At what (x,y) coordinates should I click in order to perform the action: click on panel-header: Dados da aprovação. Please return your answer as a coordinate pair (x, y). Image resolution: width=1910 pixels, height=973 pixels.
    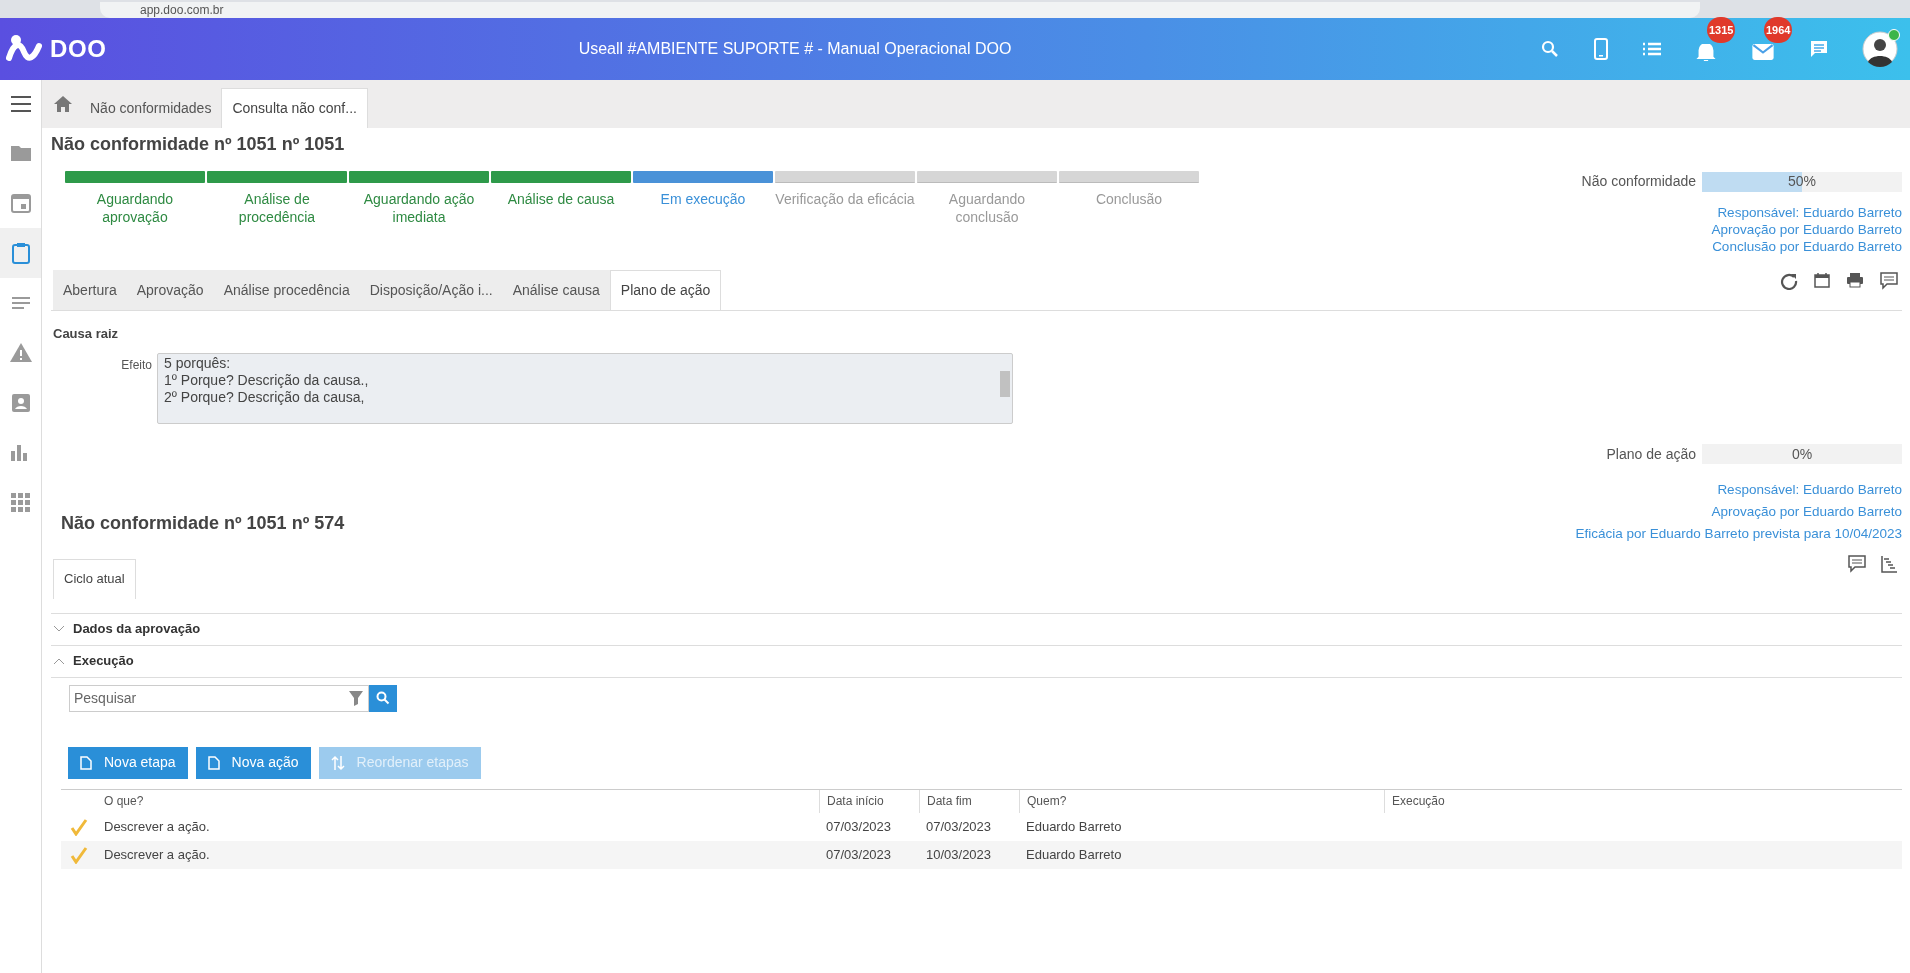
    Looking at the image, I should click on (137, 629).